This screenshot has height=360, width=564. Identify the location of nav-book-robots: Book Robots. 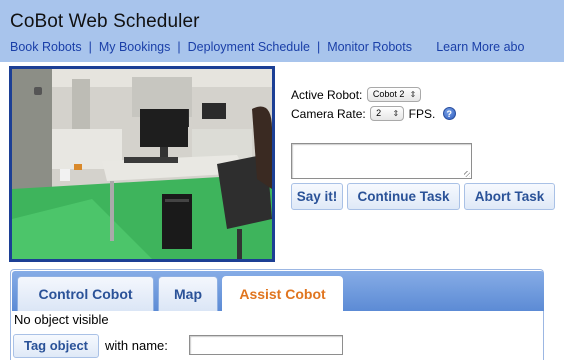
(46, 47).